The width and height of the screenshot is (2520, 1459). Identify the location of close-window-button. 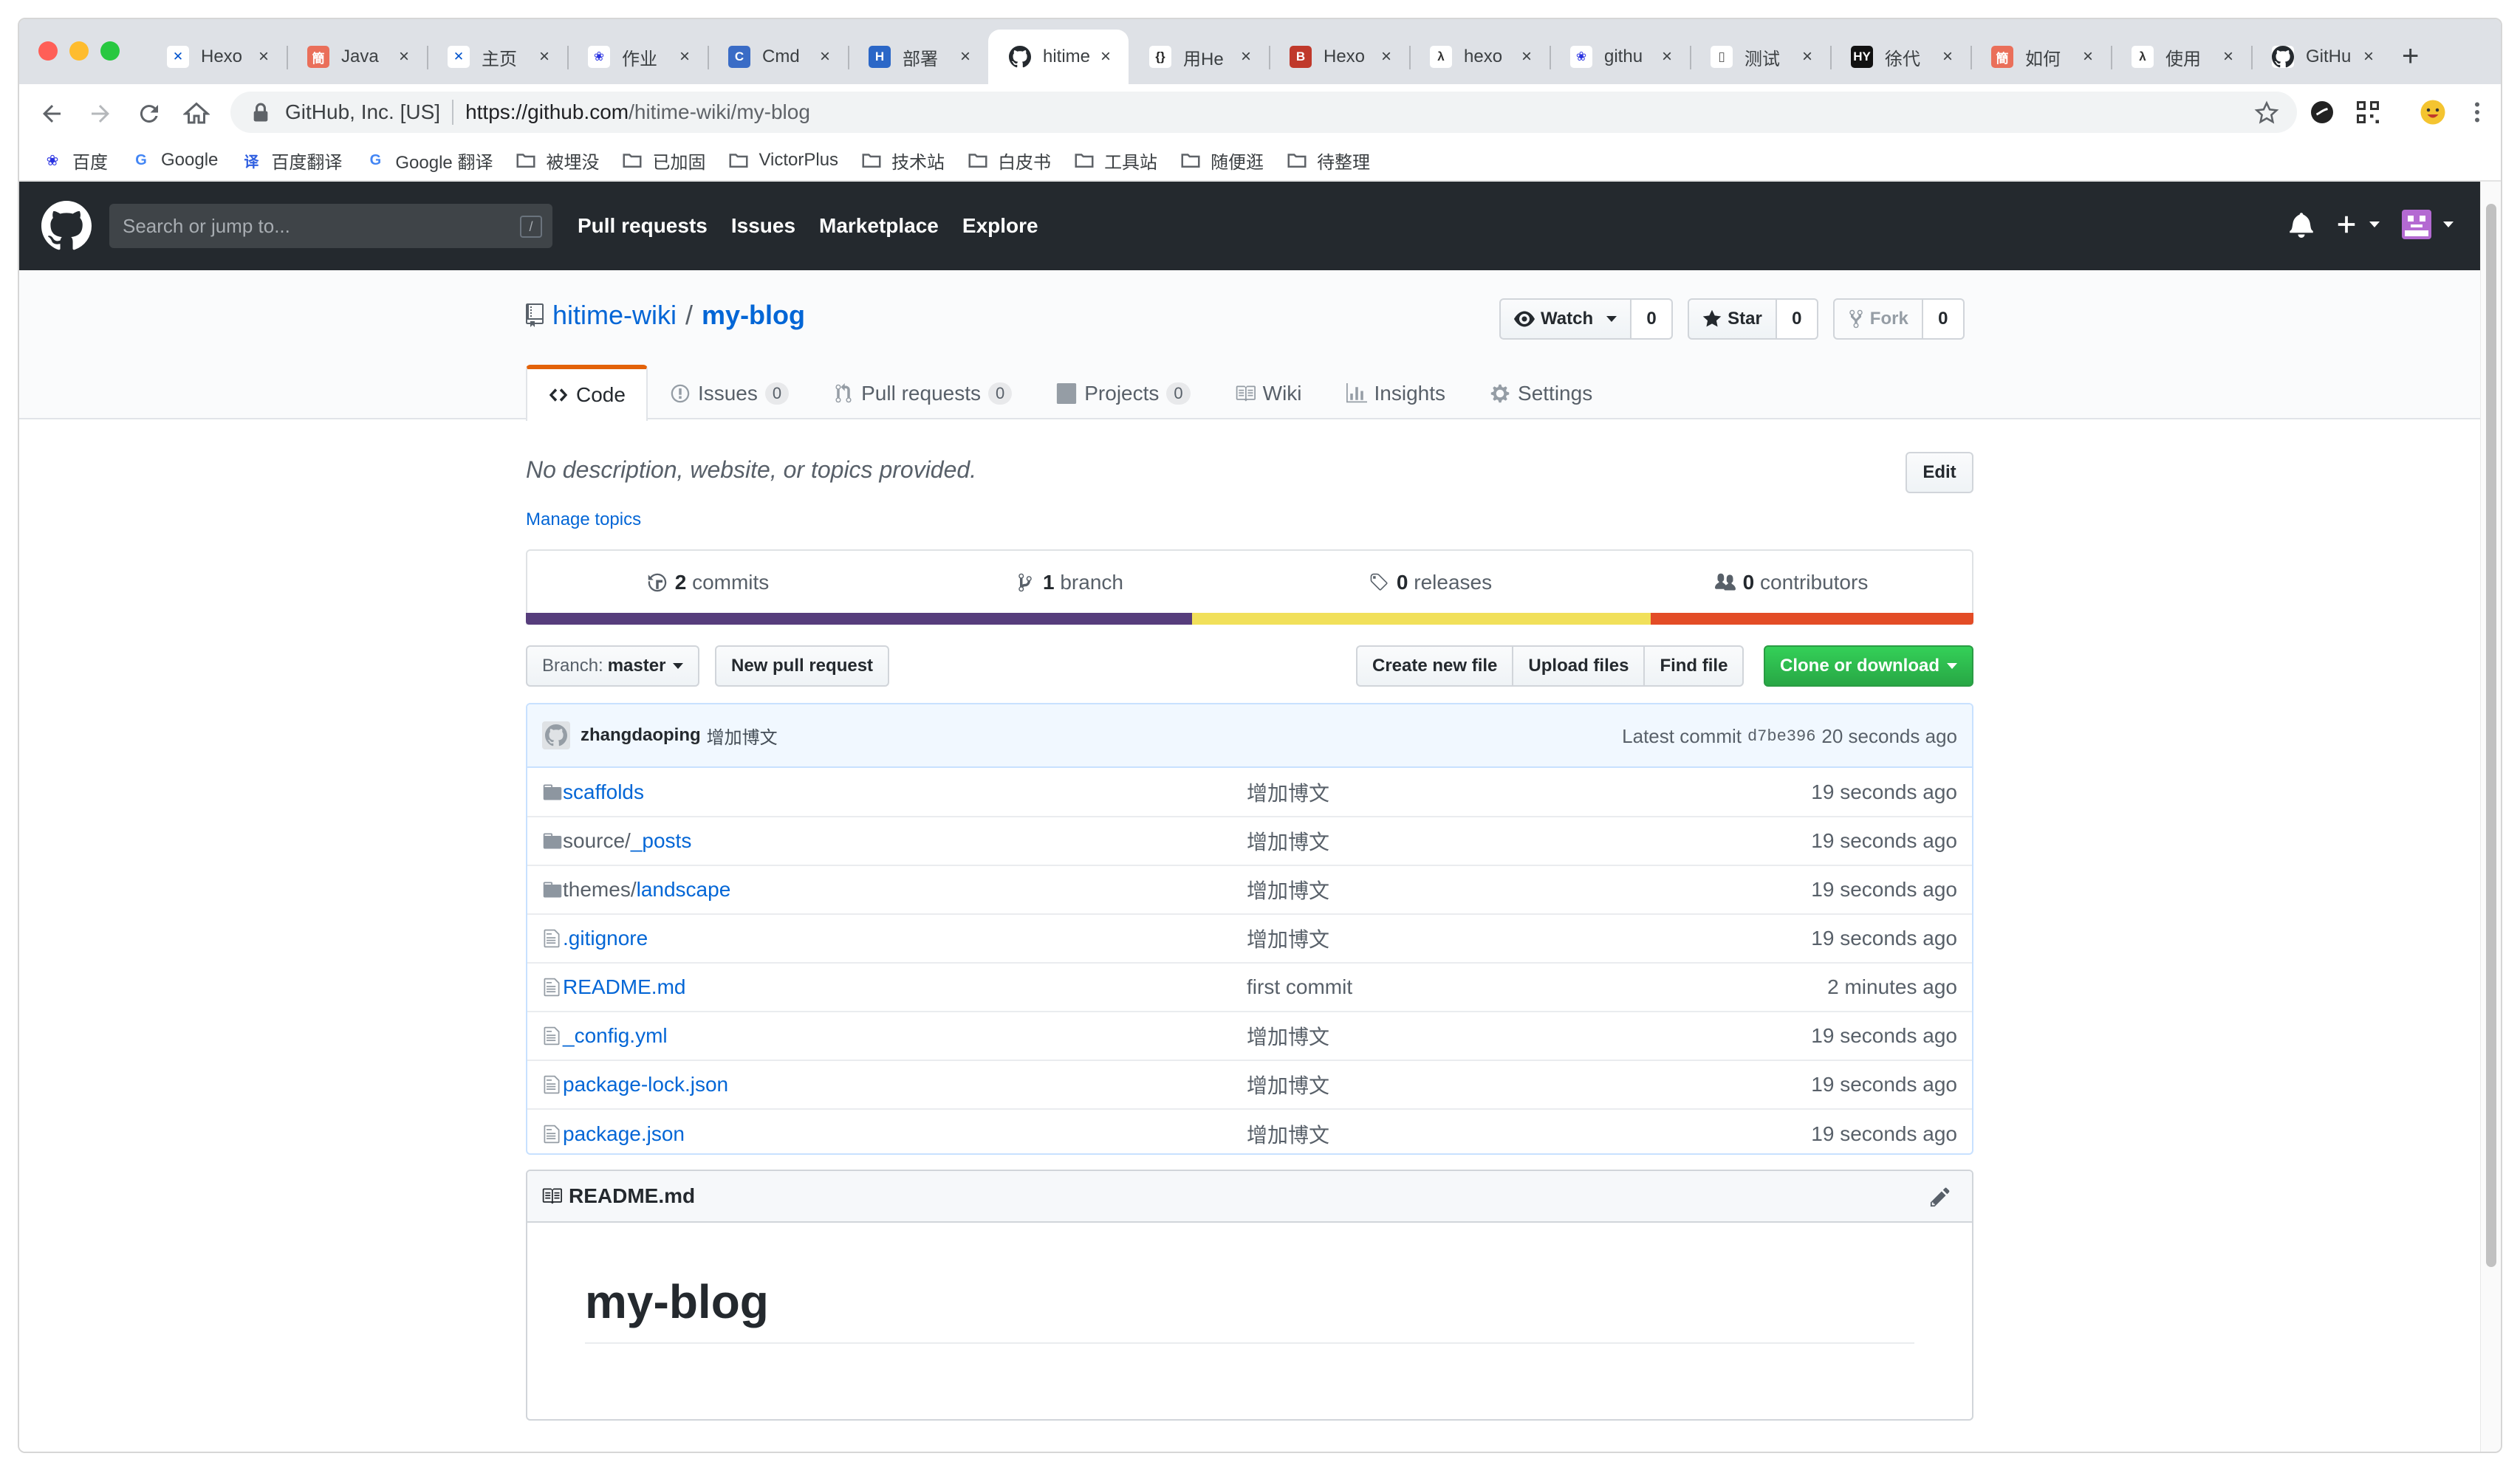
(48, 51).